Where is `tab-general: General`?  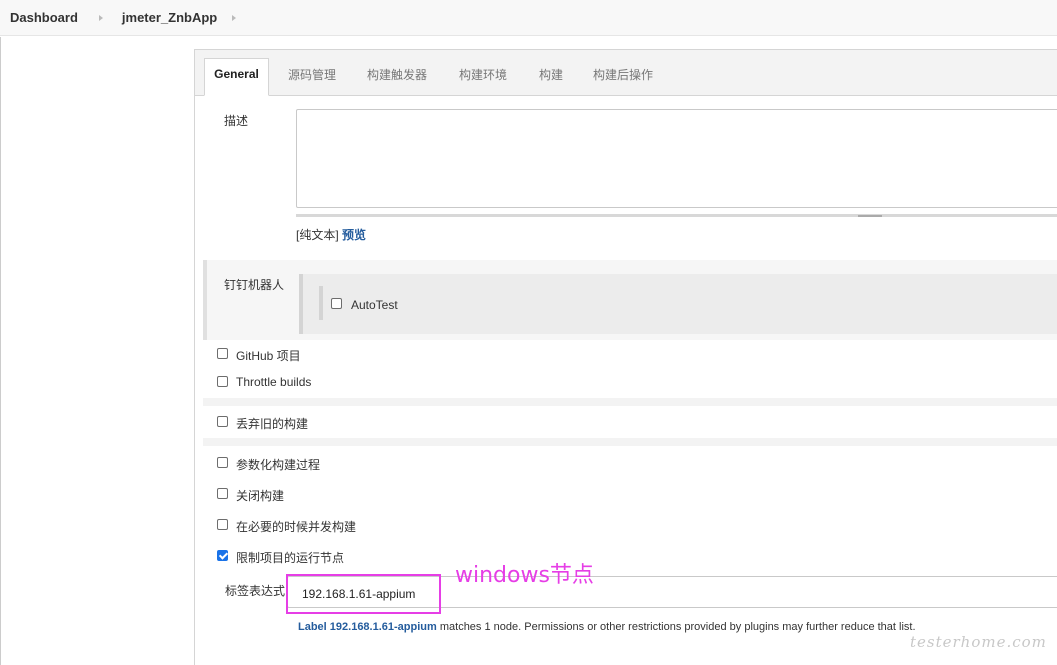 tab-general: General is located at coordinates (236, 77).